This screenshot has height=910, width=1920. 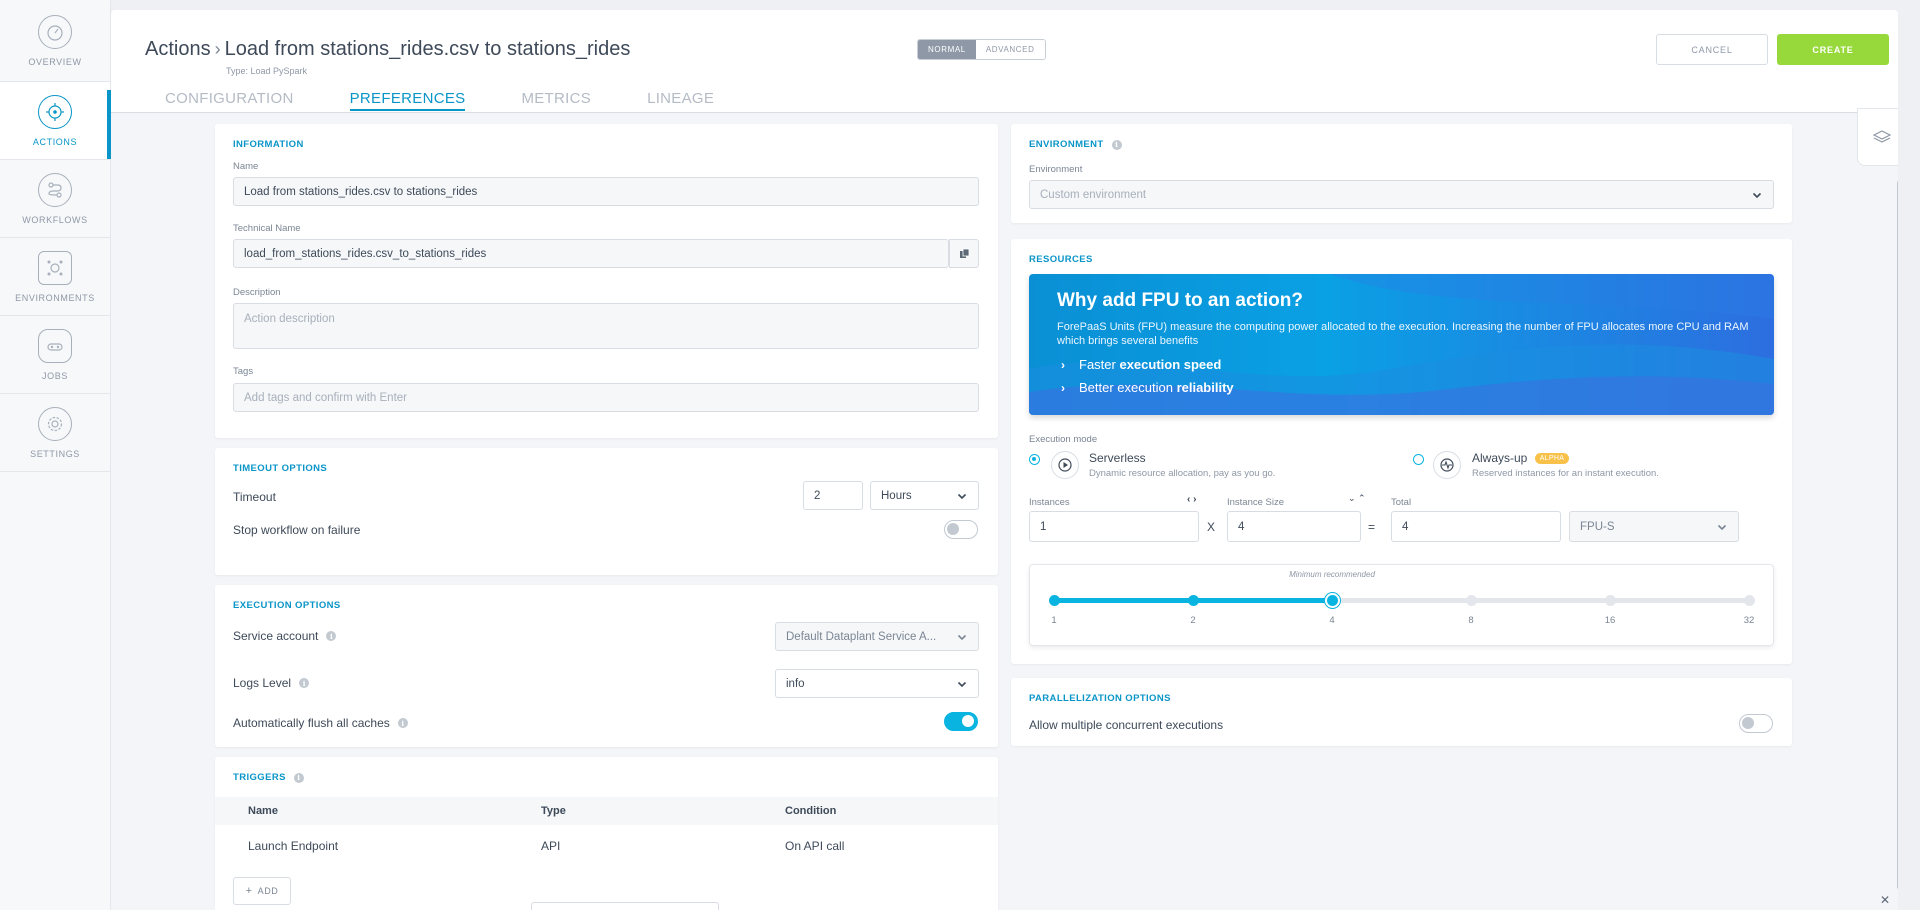 What do you see at coordinates (1654, 526) in the screenshot?
I see `fpu-unit-select: FPU-S` at bounding box center [1654, 526].